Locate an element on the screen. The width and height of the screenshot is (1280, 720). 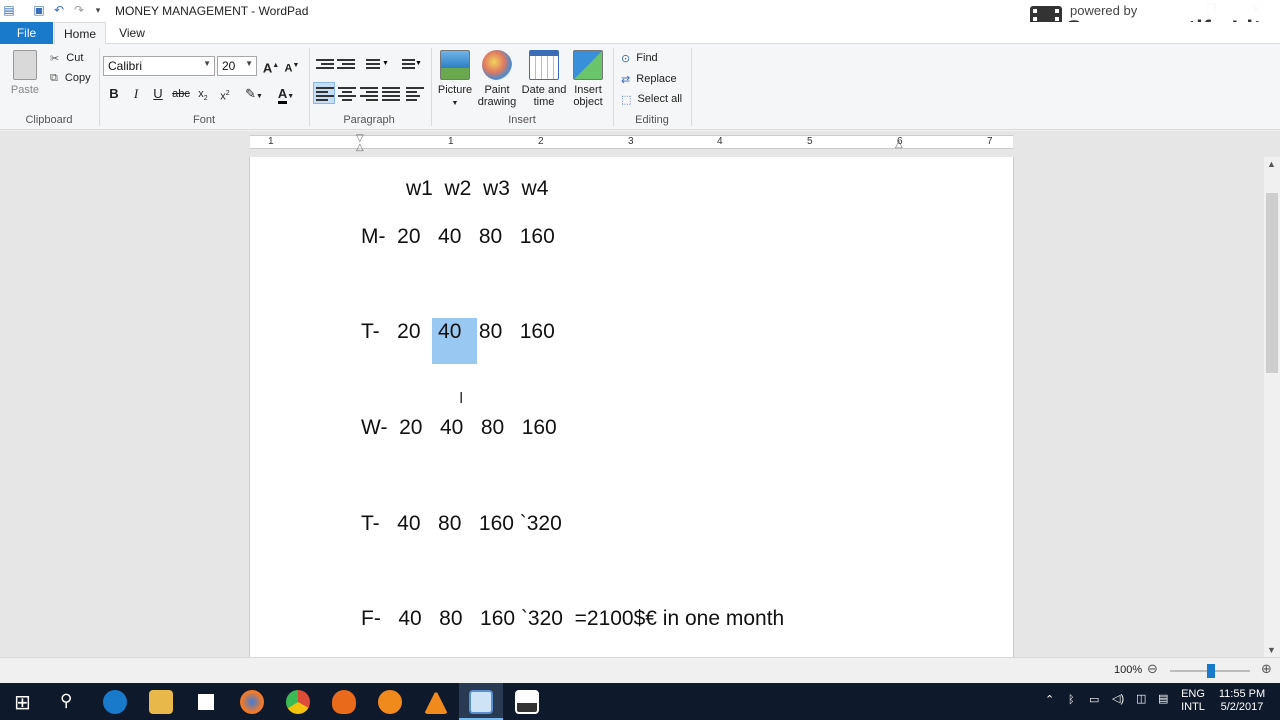
doc-line-monday: M- 20 40 80 160 is located at coordinates (458, 237).